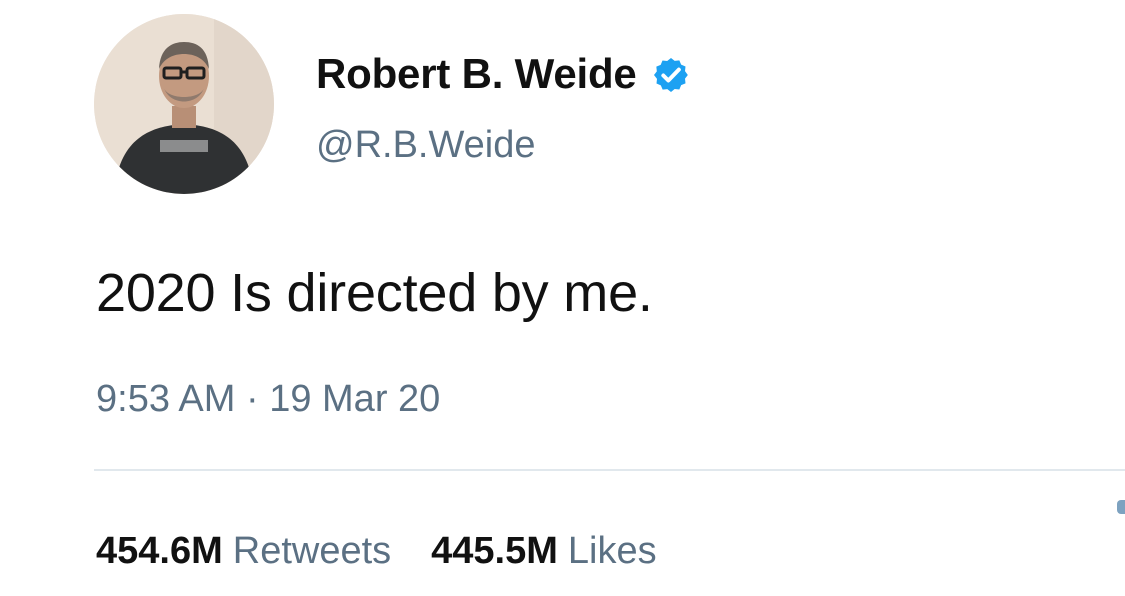  I want to click on likes-count: 445.5M, so click(494, 551).